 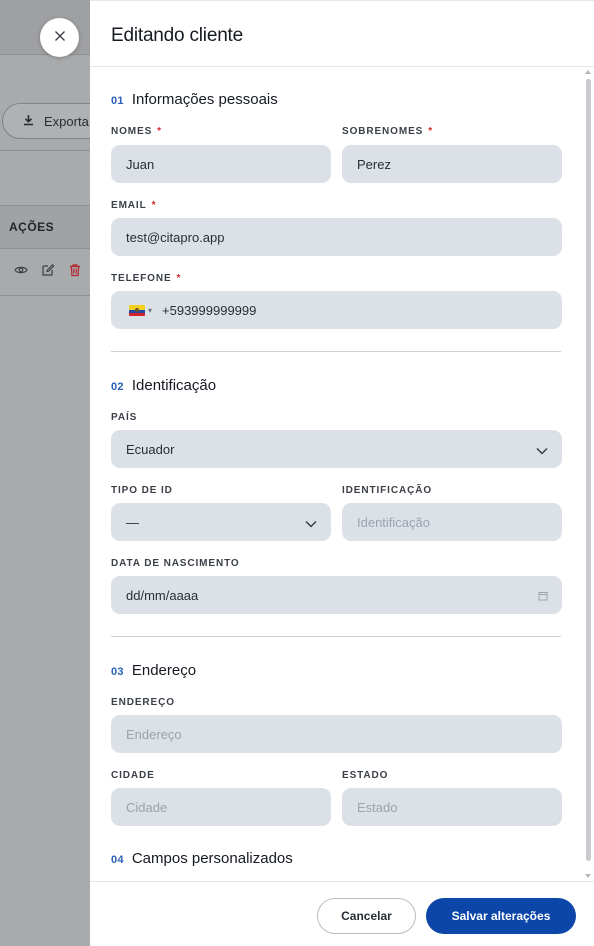 What do you see at coordinates (21, 272) in the screenshot?
I see `eye-icon` at bounding box center [21, 272].